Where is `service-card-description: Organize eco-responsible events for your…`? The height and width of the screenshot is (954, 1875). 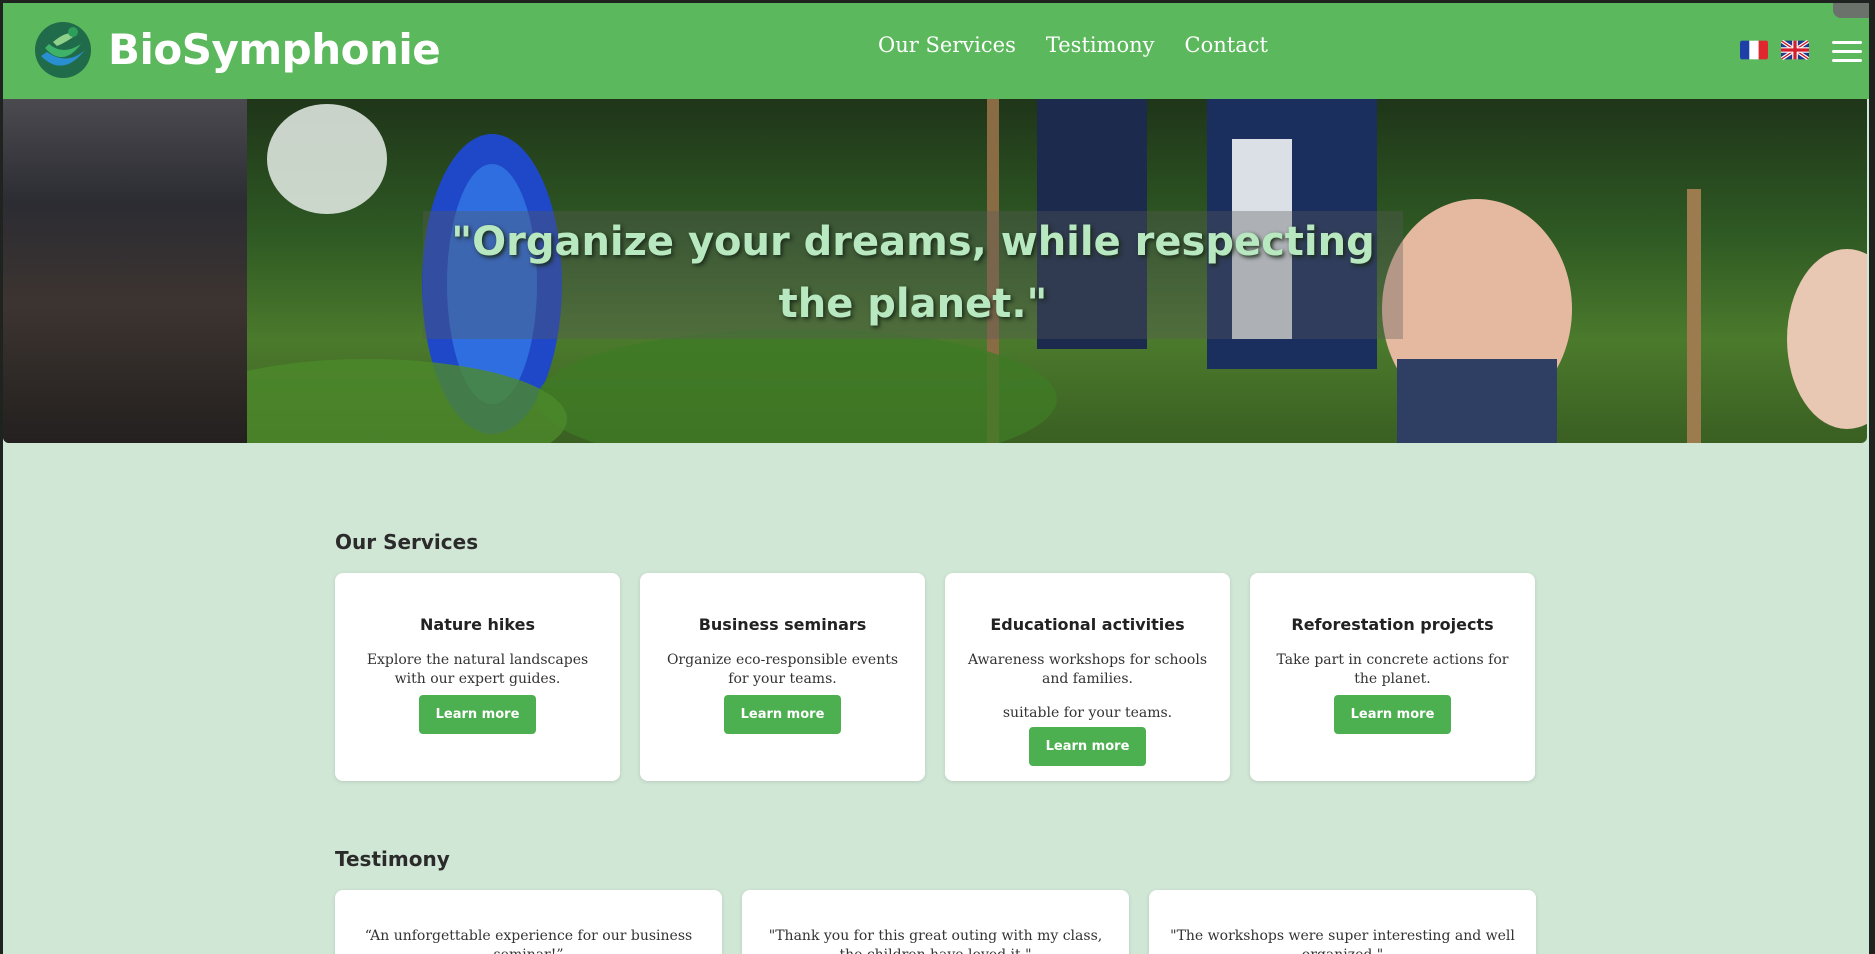
service-card-description: Organize eco-responsible events for your… is located at coordinates (782, 669).